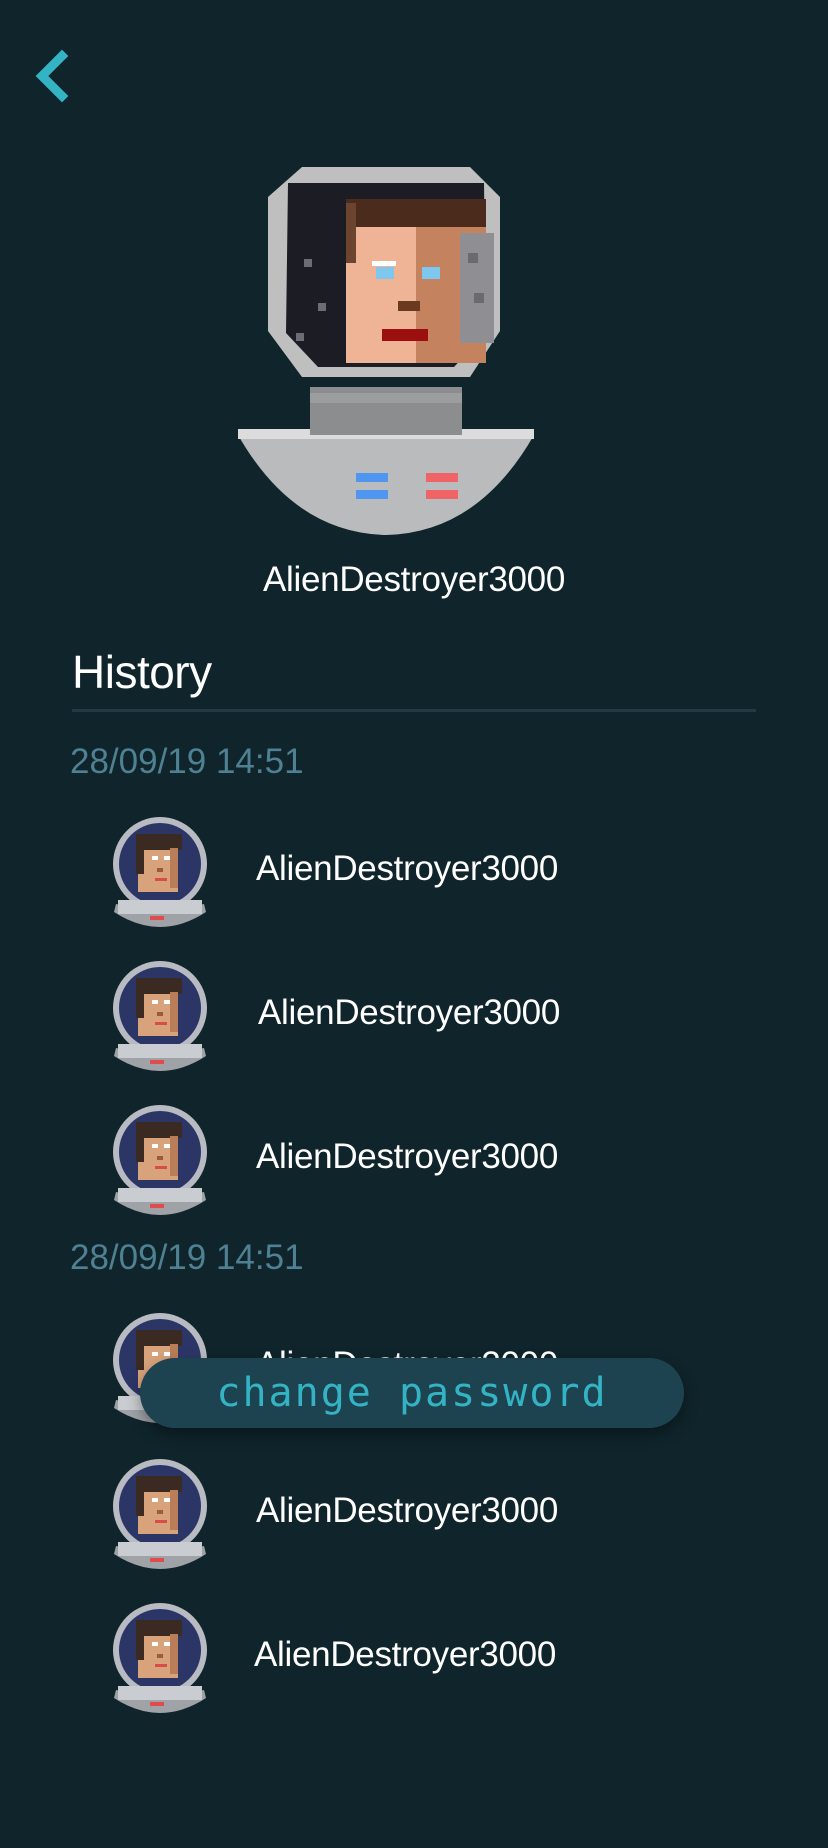  I want to click on back-button, so click(52, 76).